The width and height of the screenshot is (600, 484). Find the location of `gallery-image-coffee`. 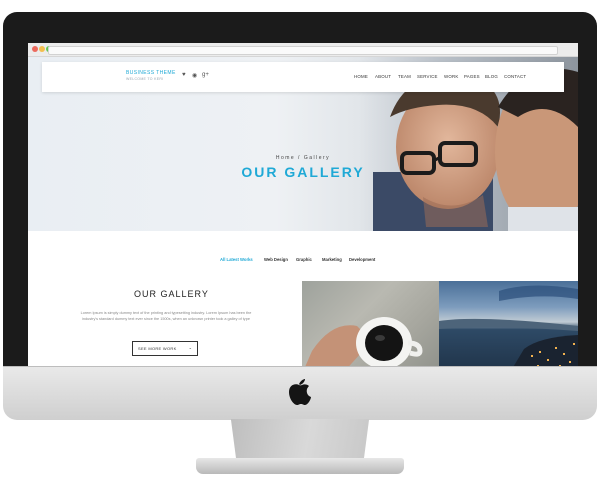

gallery-image-coffee is located at coordinates (370, 327).